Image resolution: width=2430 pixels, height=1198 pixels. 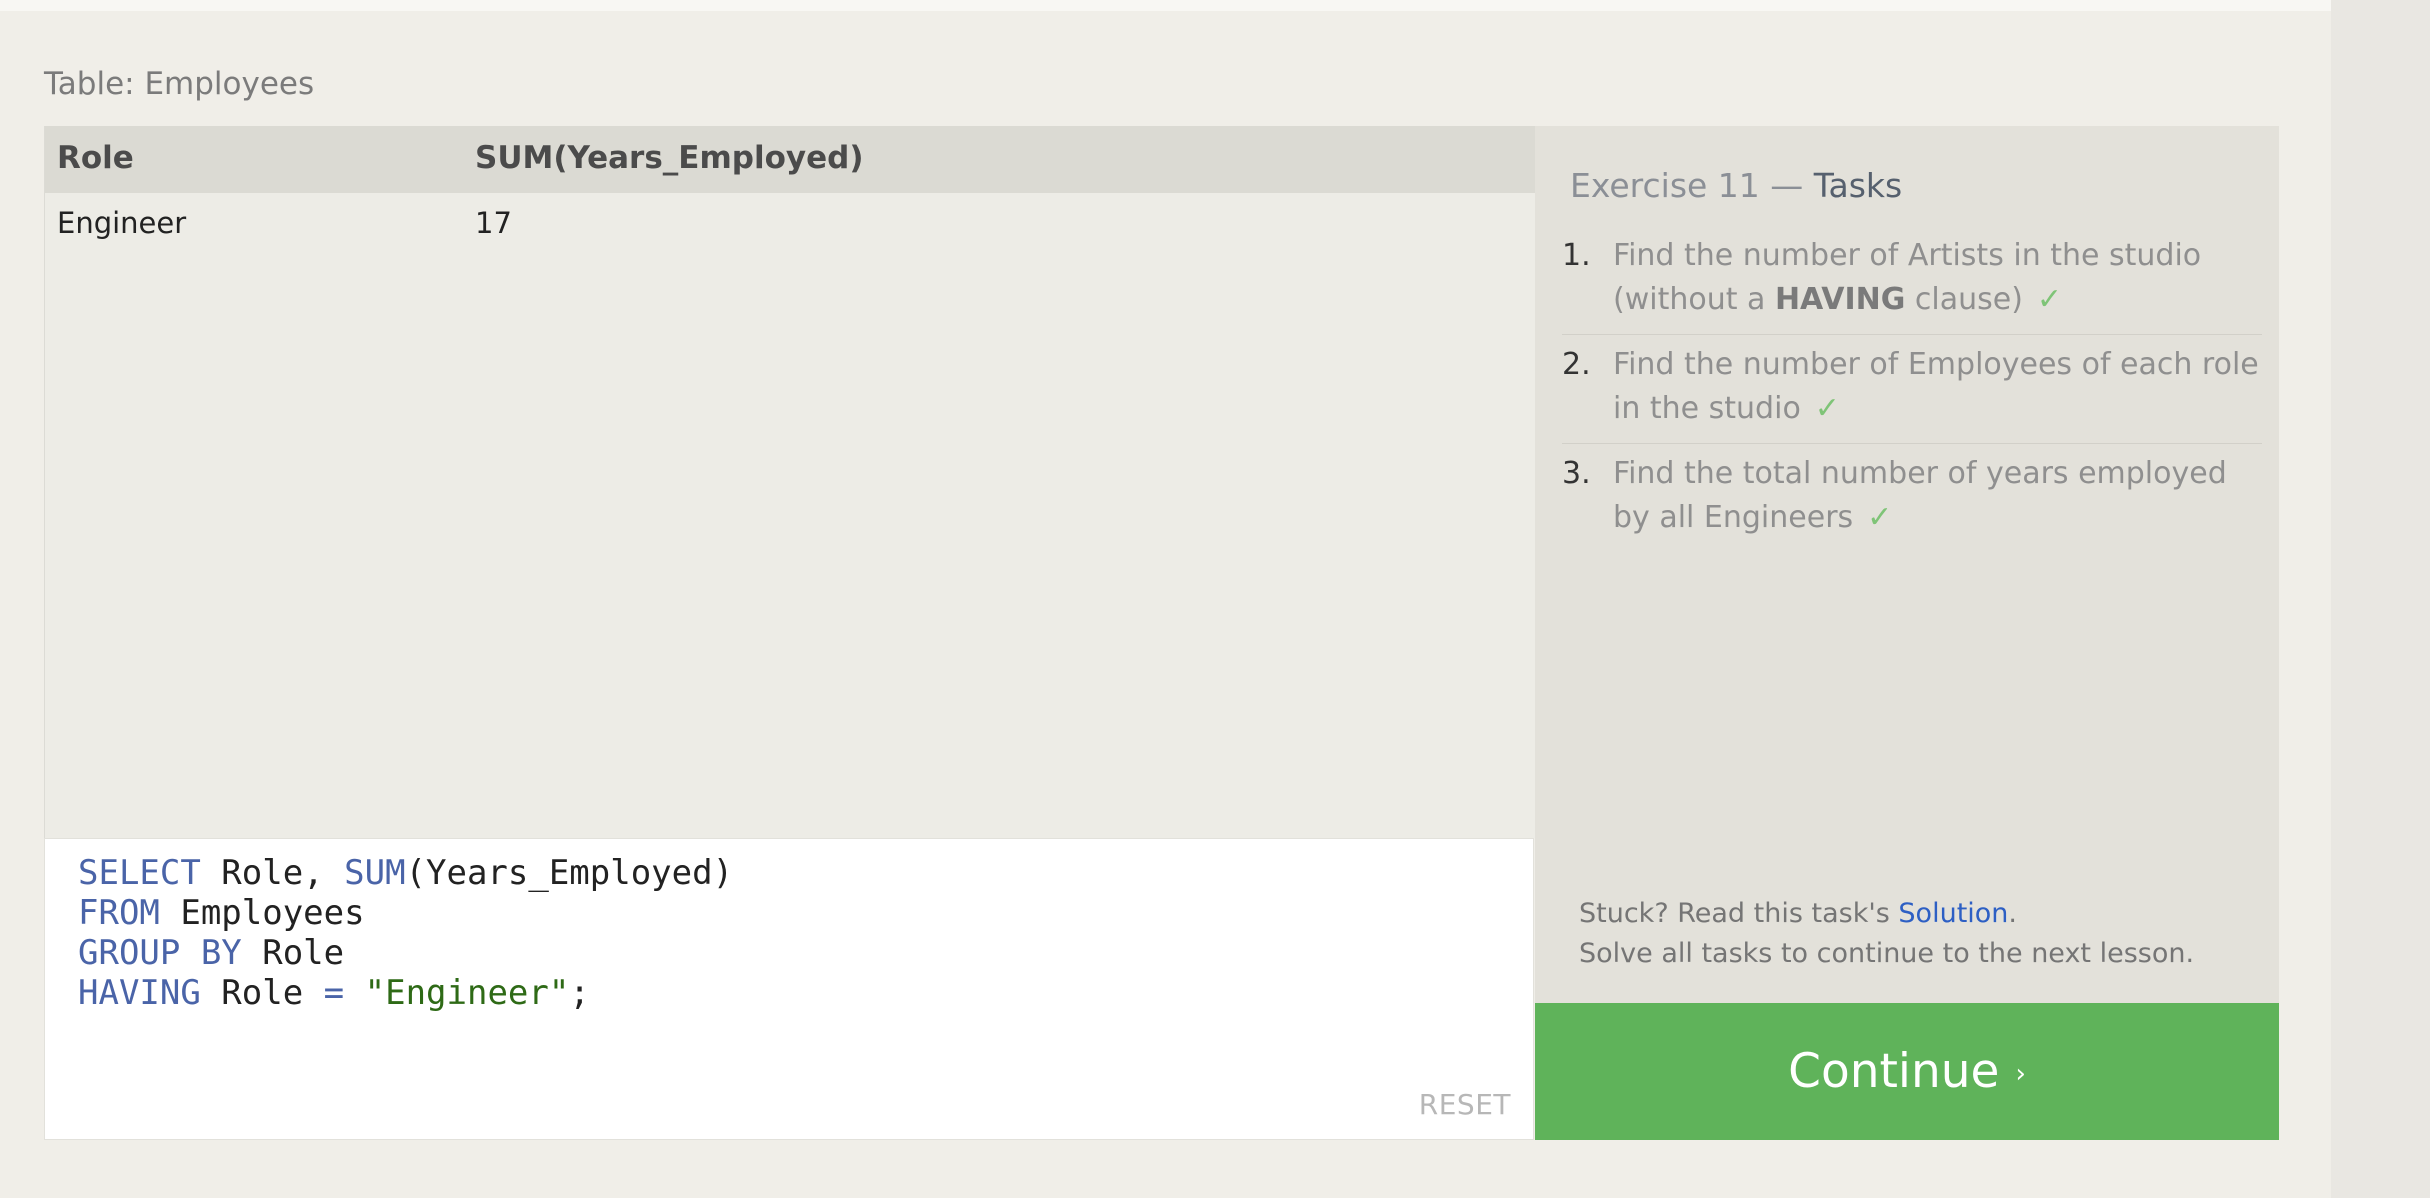 I want to click on right-gutter, so click(x=2380, y=599).